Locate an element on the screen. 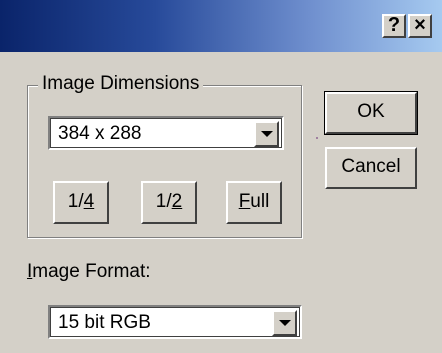  quarter-size-button: 1/4 is located at coordinates (81, 202).